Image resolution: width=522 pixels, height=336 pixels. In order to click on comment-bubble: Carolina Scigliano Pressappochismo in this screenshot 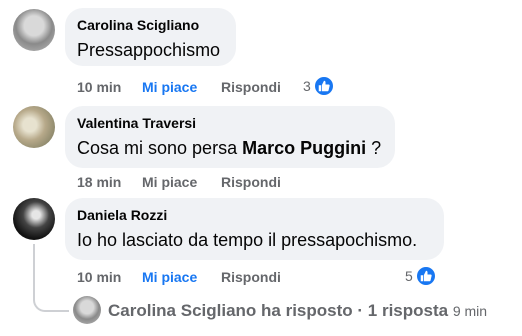, I will do `click(150, 37)`.